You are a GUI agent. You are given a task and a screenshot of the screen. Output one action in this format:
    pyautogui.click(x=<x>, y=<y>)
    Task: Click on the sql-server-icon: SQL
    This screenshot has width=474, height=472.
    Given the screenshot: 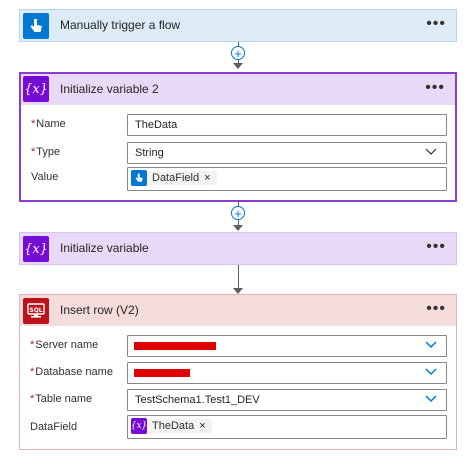 What is the action you would take?
    pyautogui.click(x=36, y=311)
    